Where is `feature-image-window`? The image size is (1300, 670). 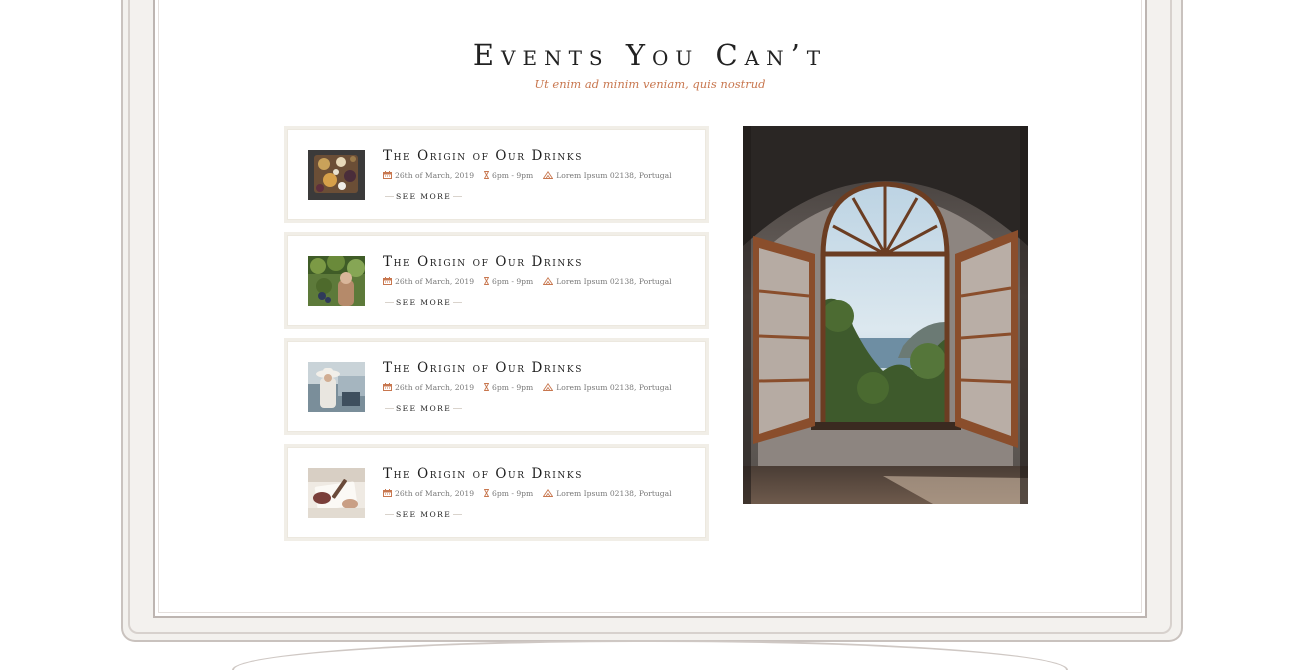
feature-image-window is located at coordinates (885, 315).